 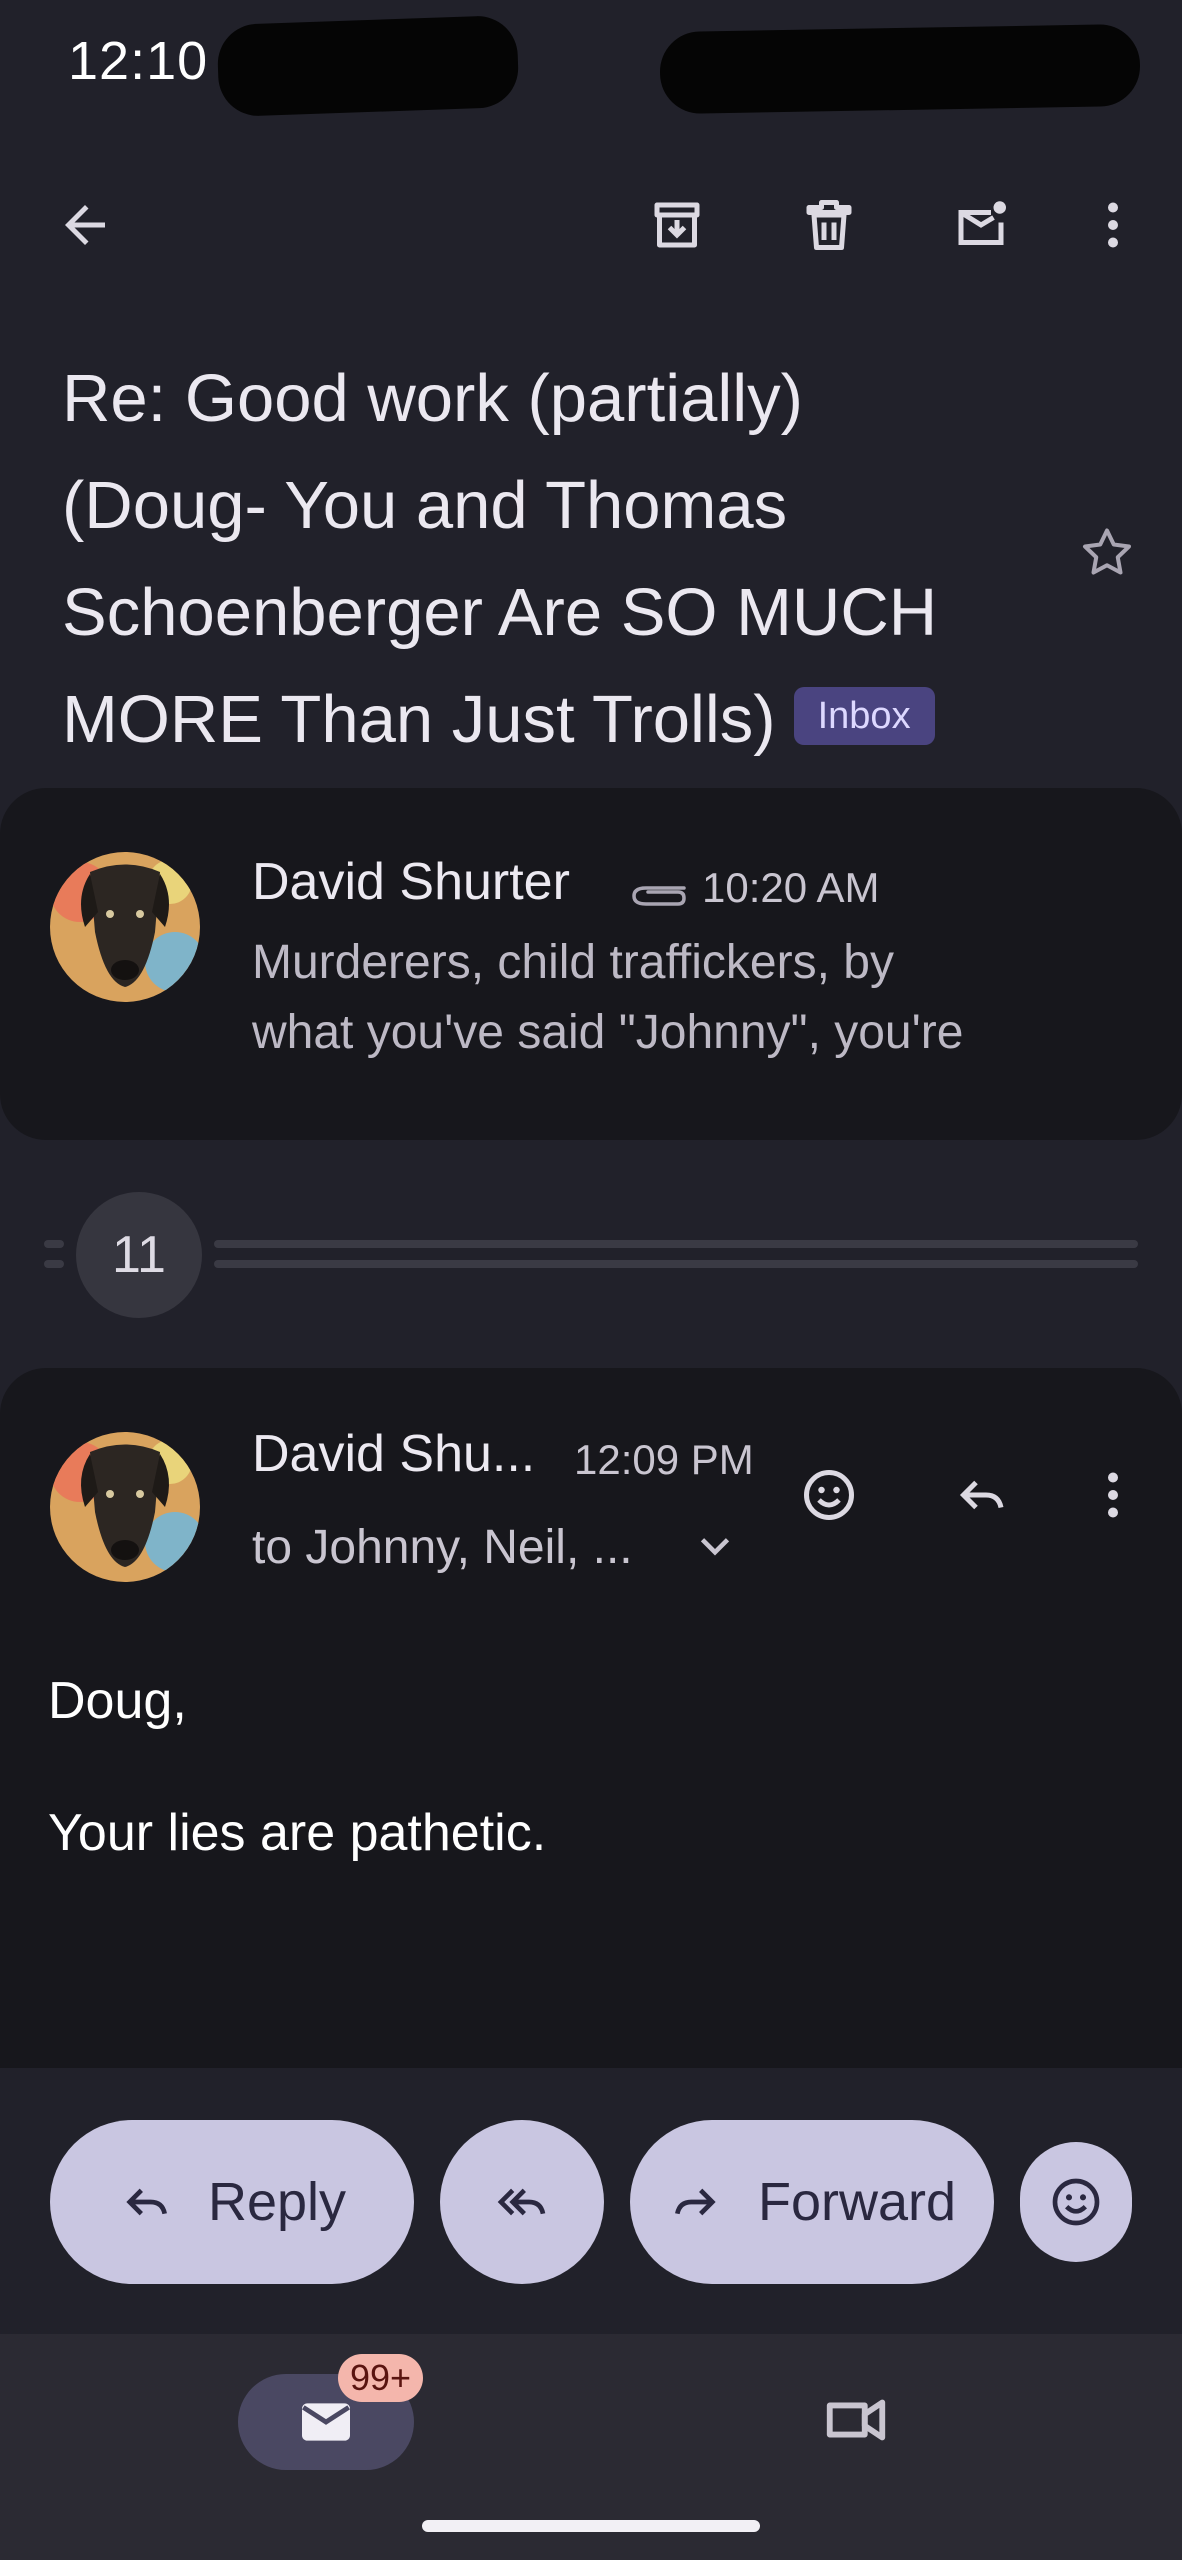 What do you see at coordinates (573, 962) in the screenshot?
I see `snippet-line: Murderers, child traffickers, by` at bounding box center [573, 962].